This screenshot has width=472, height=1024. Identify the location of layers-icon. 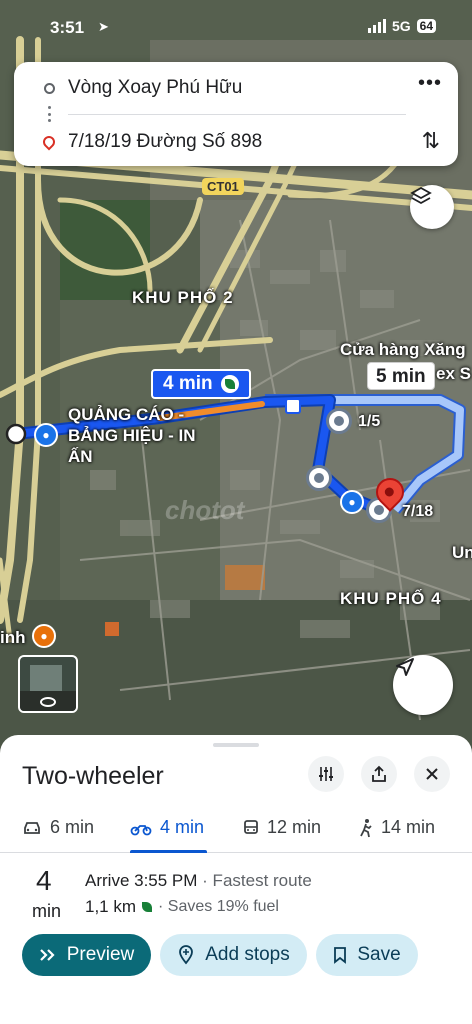
(421, 195).